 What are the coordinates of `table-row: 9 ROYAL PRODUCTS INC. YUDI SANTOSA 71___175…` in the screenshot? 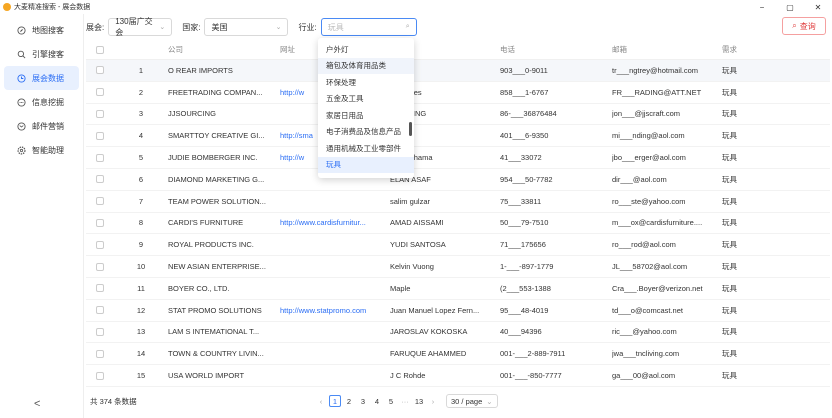 It's located at (458, 245).